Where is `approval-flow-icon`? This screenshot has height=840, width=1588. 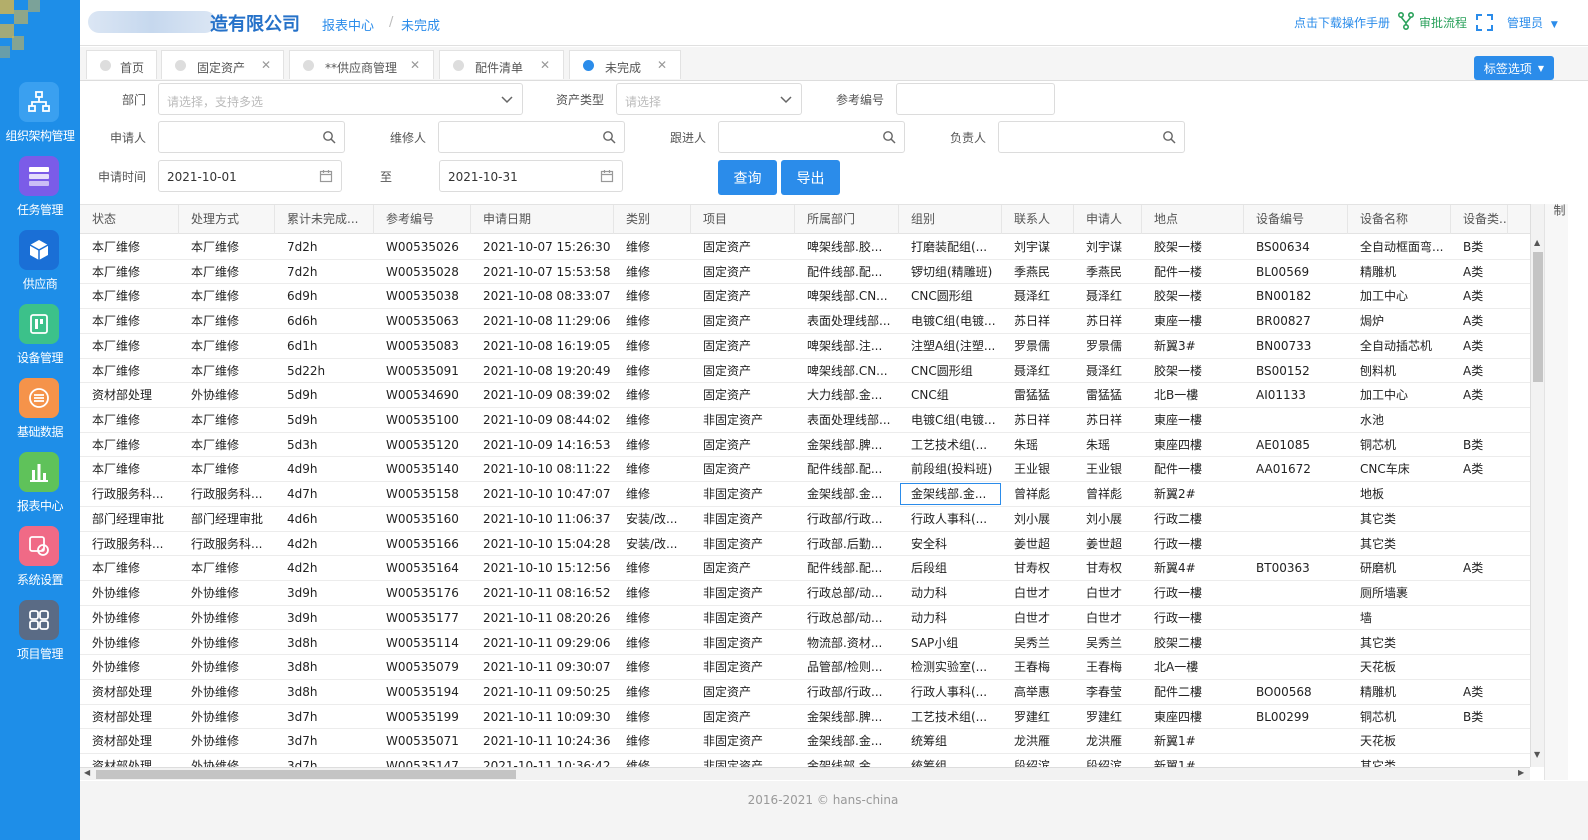
approval-flow-icon is located at coordinates (1406, 21).